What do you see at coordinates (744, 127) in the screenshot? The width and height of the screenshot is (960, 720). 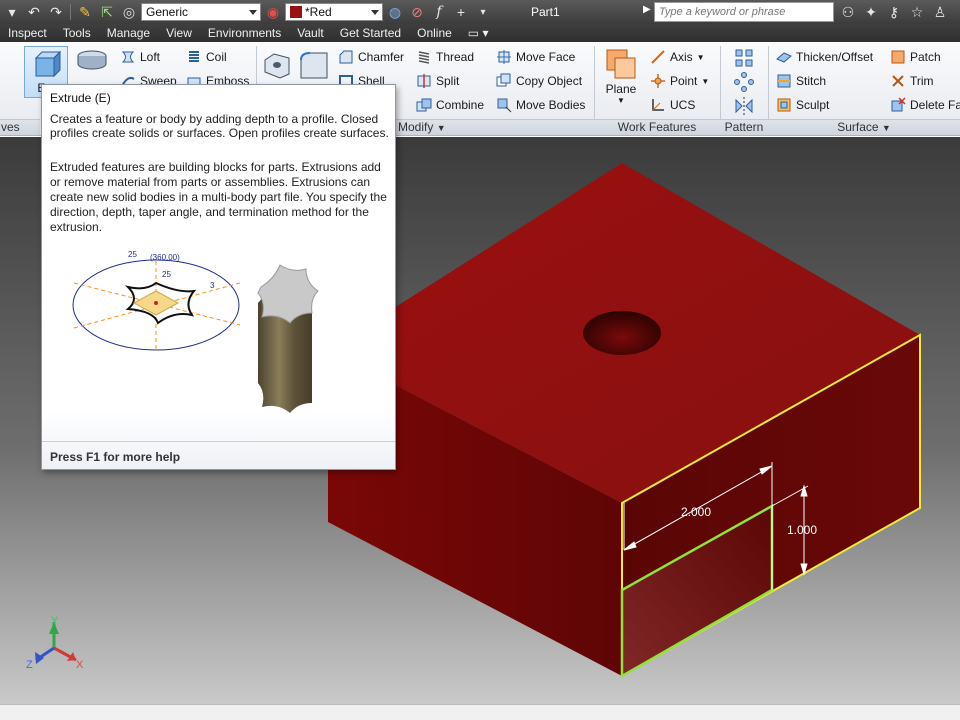 I see `pattern-panel-label: Pattern` at bounding box center [744, 127].